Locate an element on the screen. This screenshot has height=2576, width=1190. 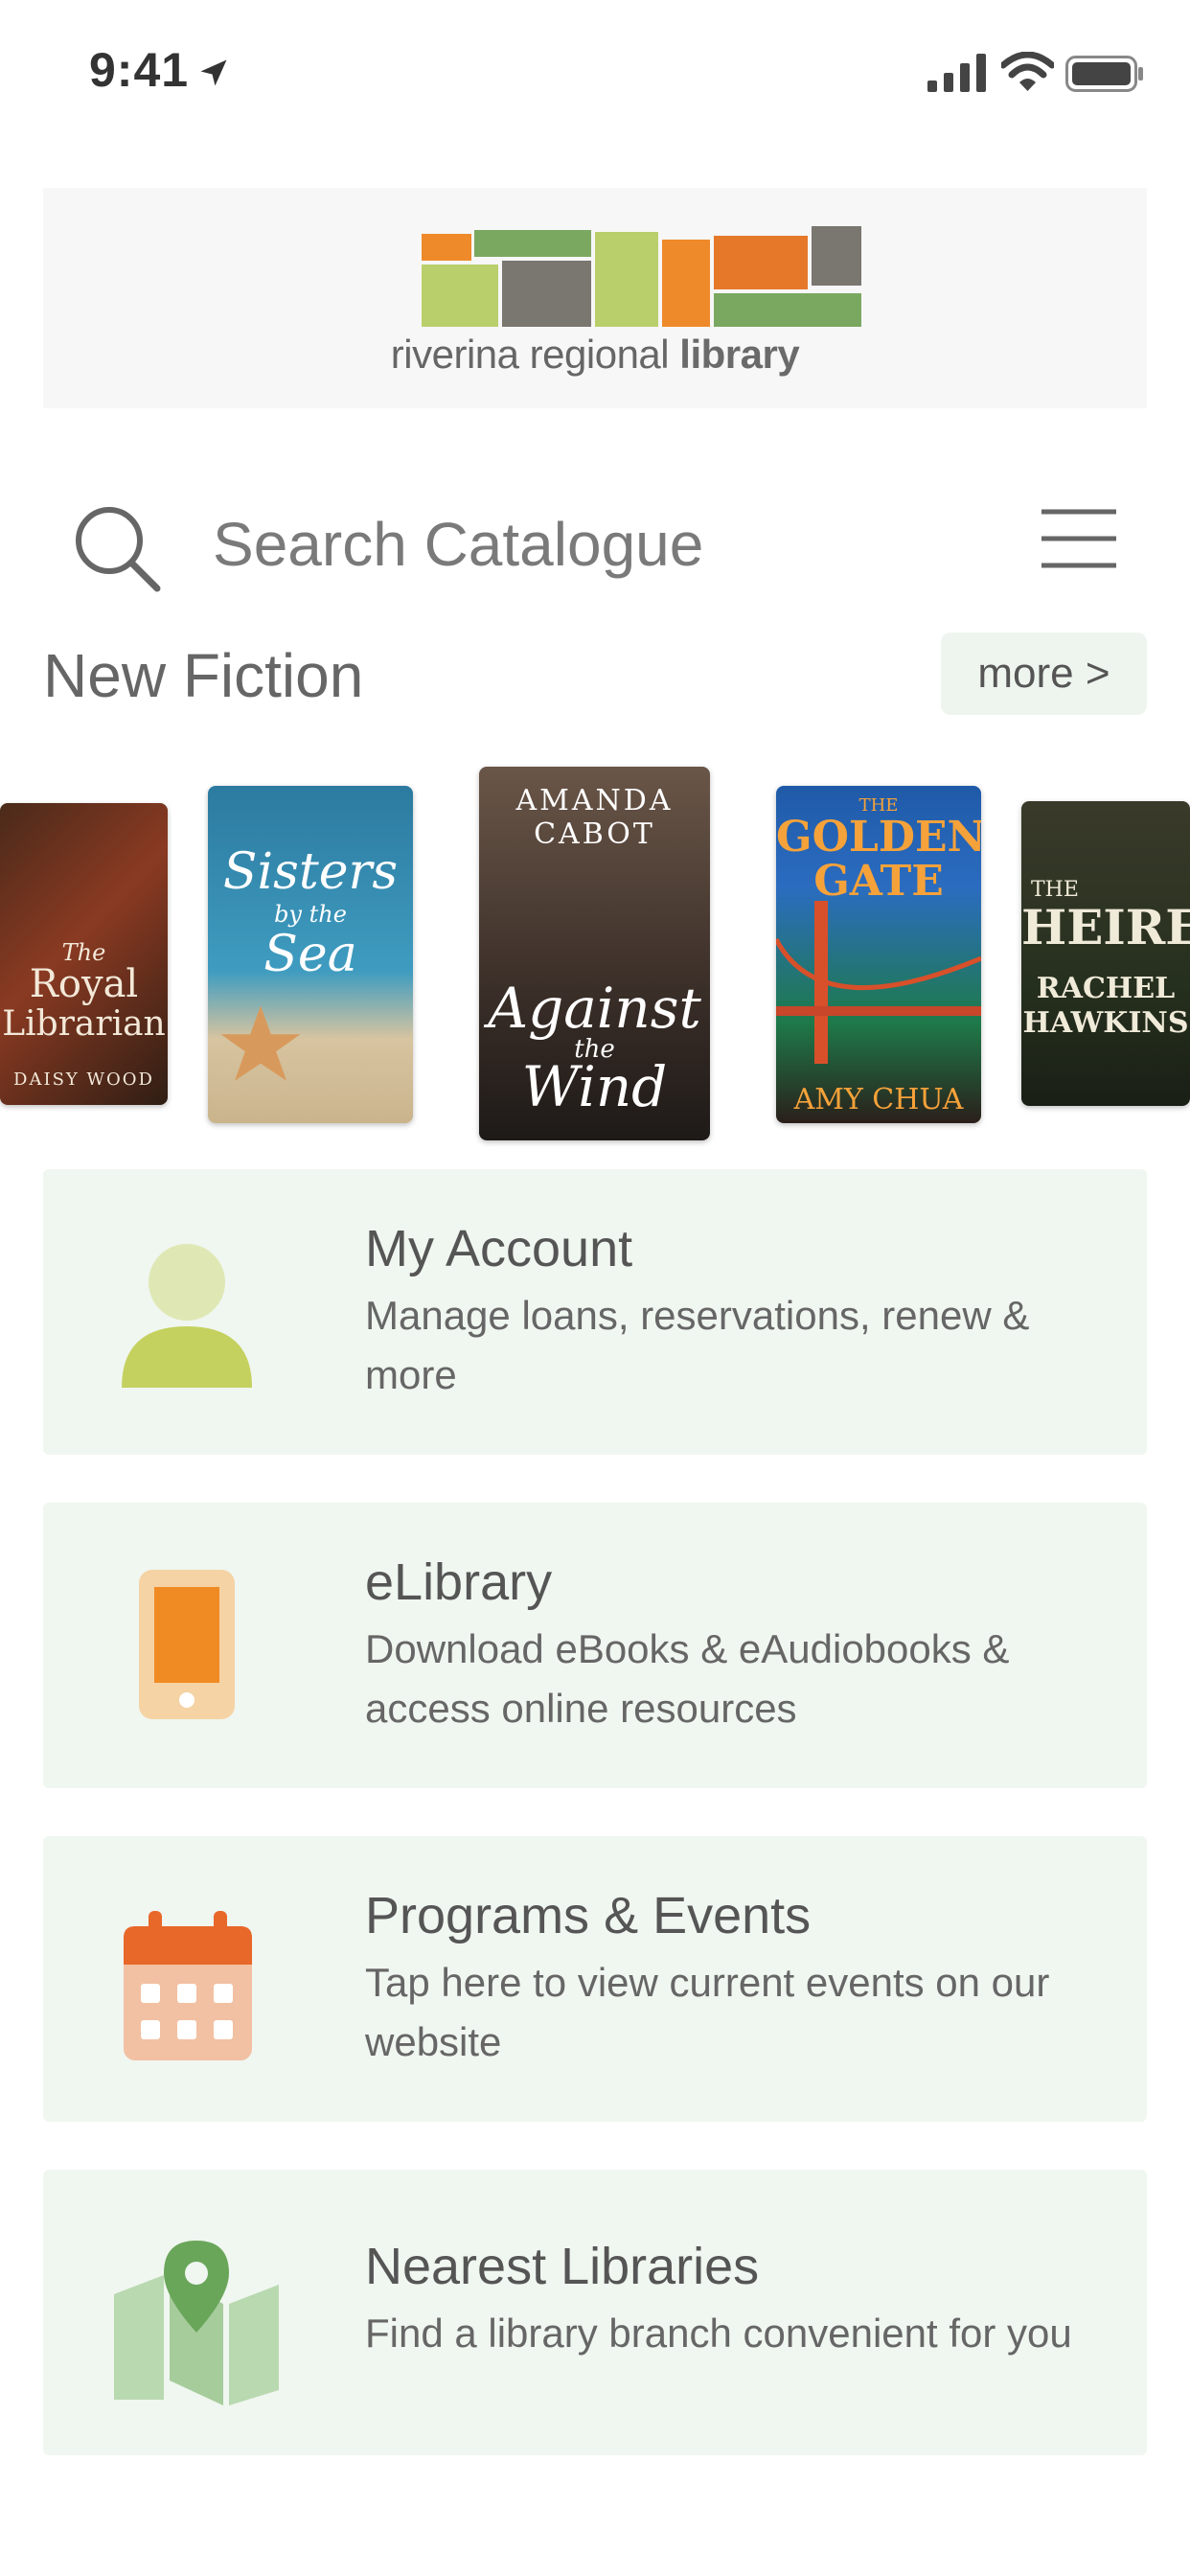
book-cover-golden-gate: THE GOLDEN GATE AMY CHUA is located at coordinates (879, 954).